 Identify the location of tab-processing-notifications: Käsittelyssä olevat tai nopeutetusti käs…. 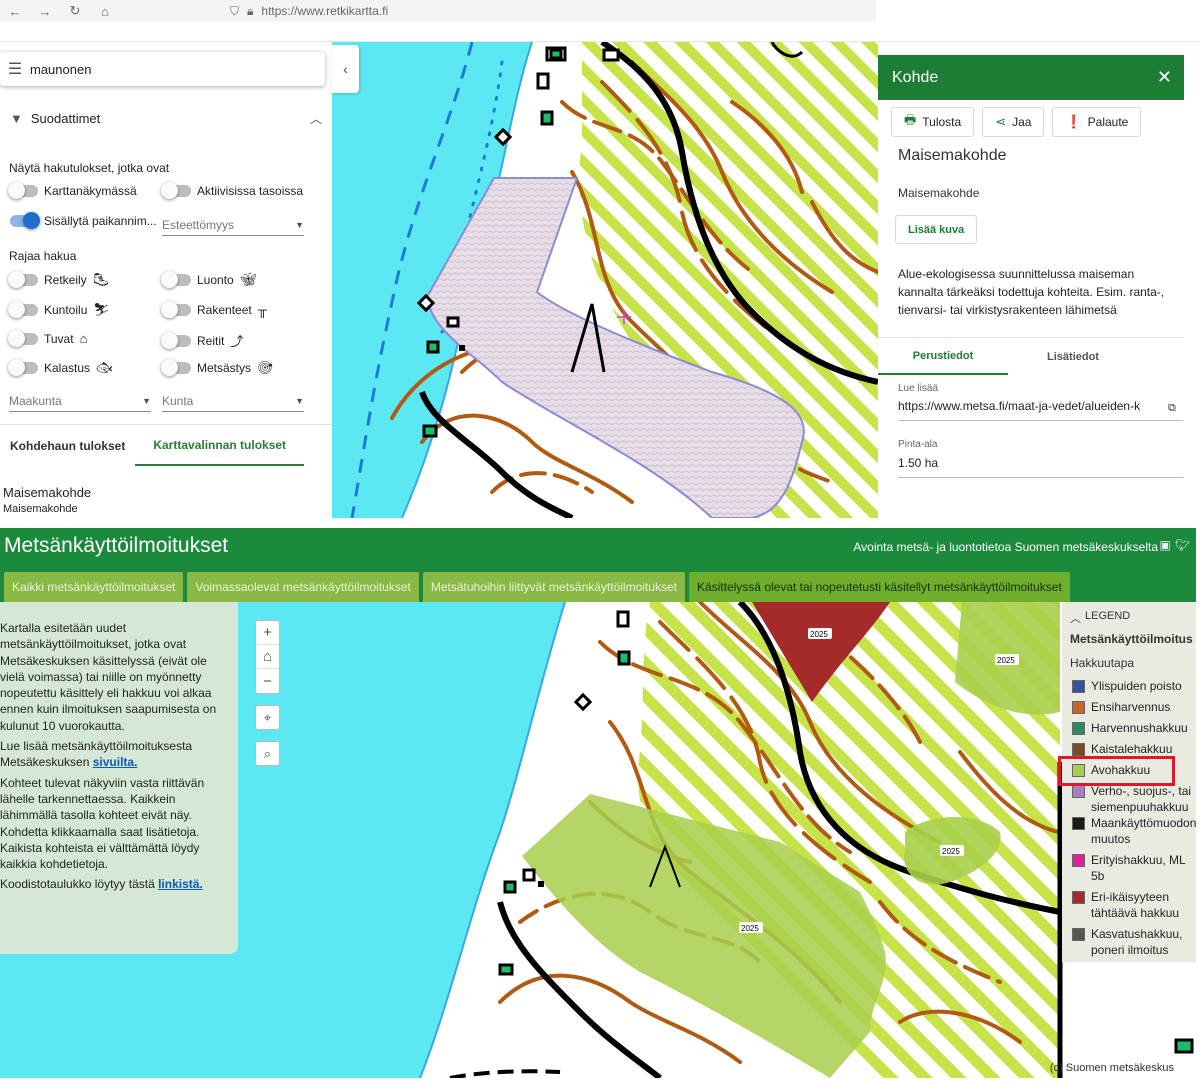
(879, 587).